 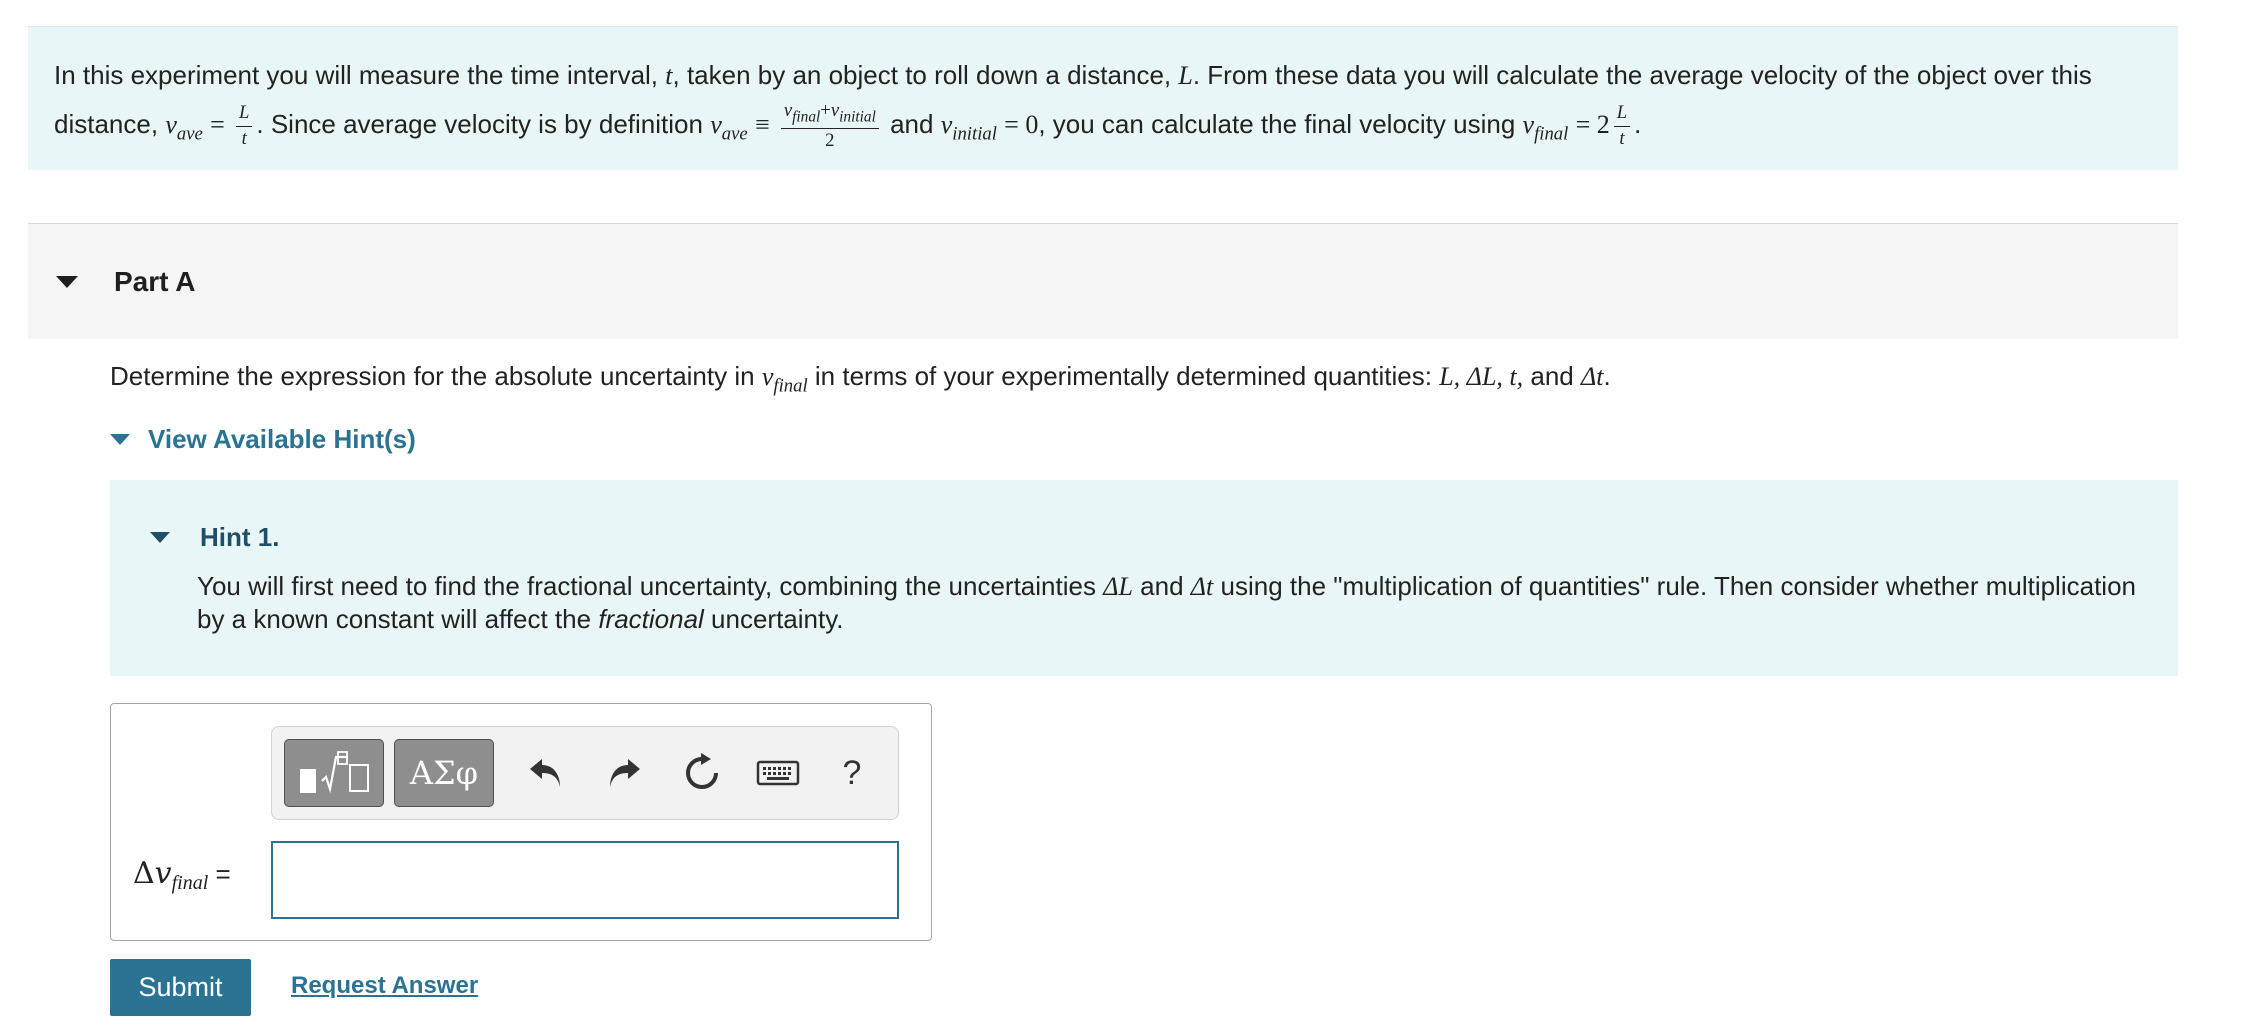 I want to click on redo-icon, so click(x=625, y=773).